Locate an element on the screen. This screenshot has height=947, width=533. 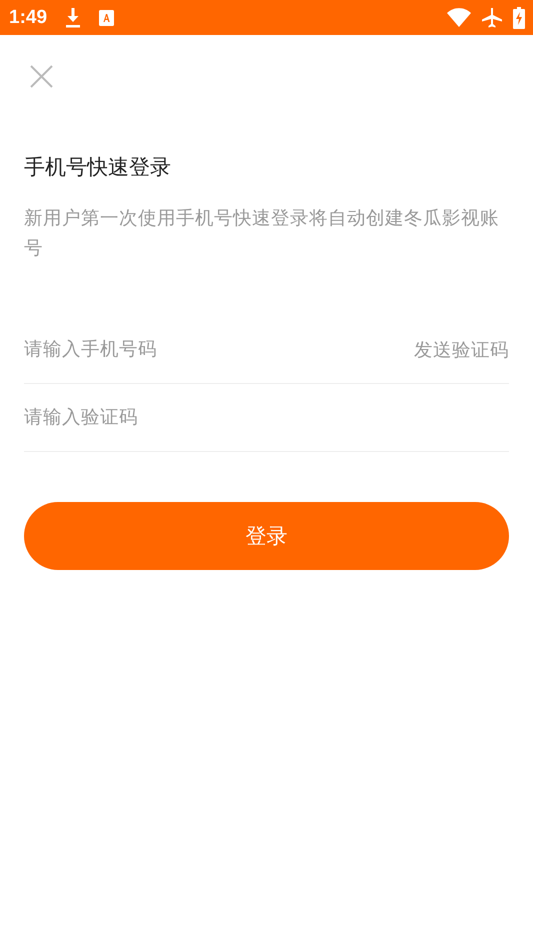
close-icon is located at coordinates (41, 76).